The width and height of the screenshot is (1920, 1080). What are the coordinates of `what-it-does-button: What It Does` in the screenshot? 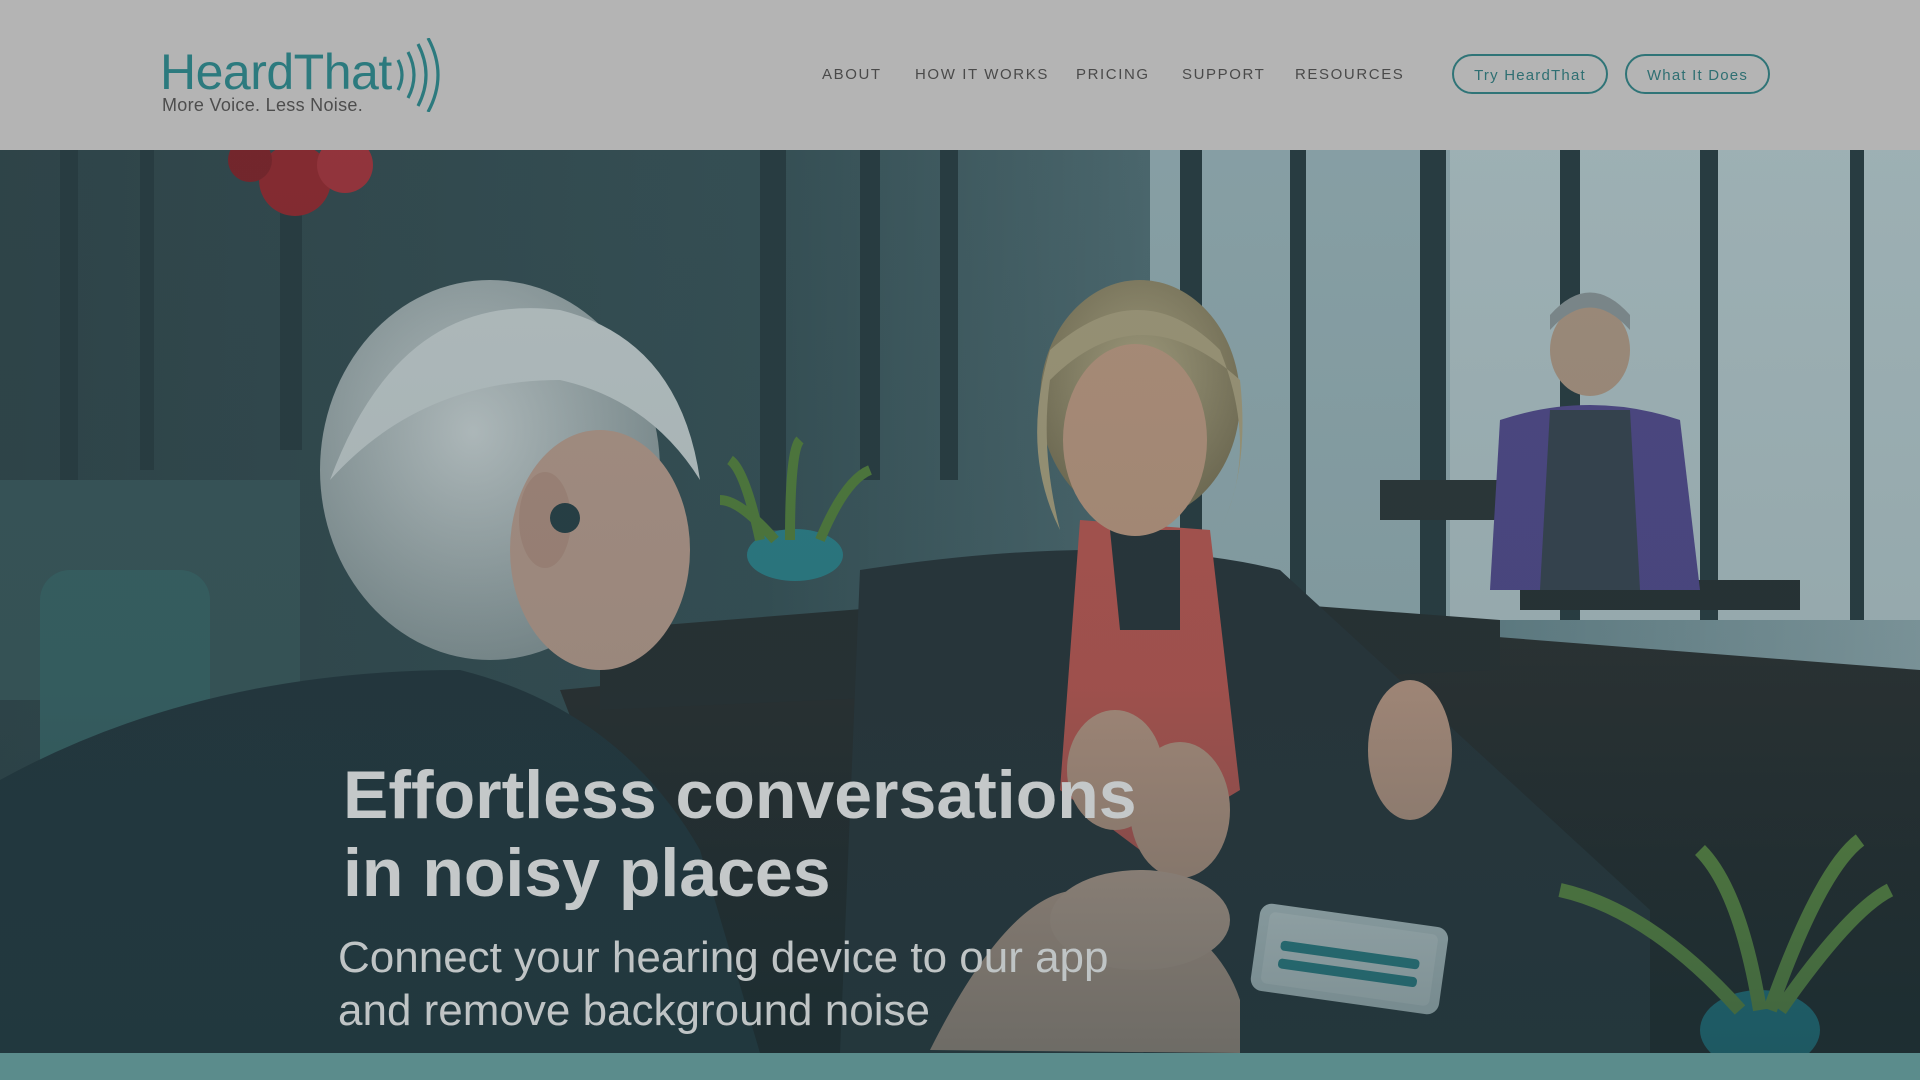 It's located at (1697, 74).